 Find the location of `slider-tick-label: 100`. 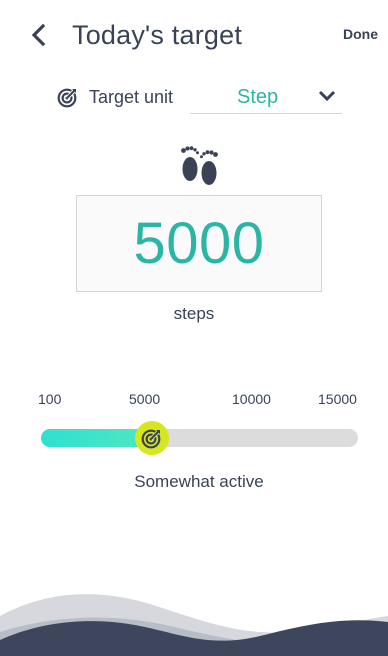

slider-tick-label: 100 is located at coordinates (50, 399).